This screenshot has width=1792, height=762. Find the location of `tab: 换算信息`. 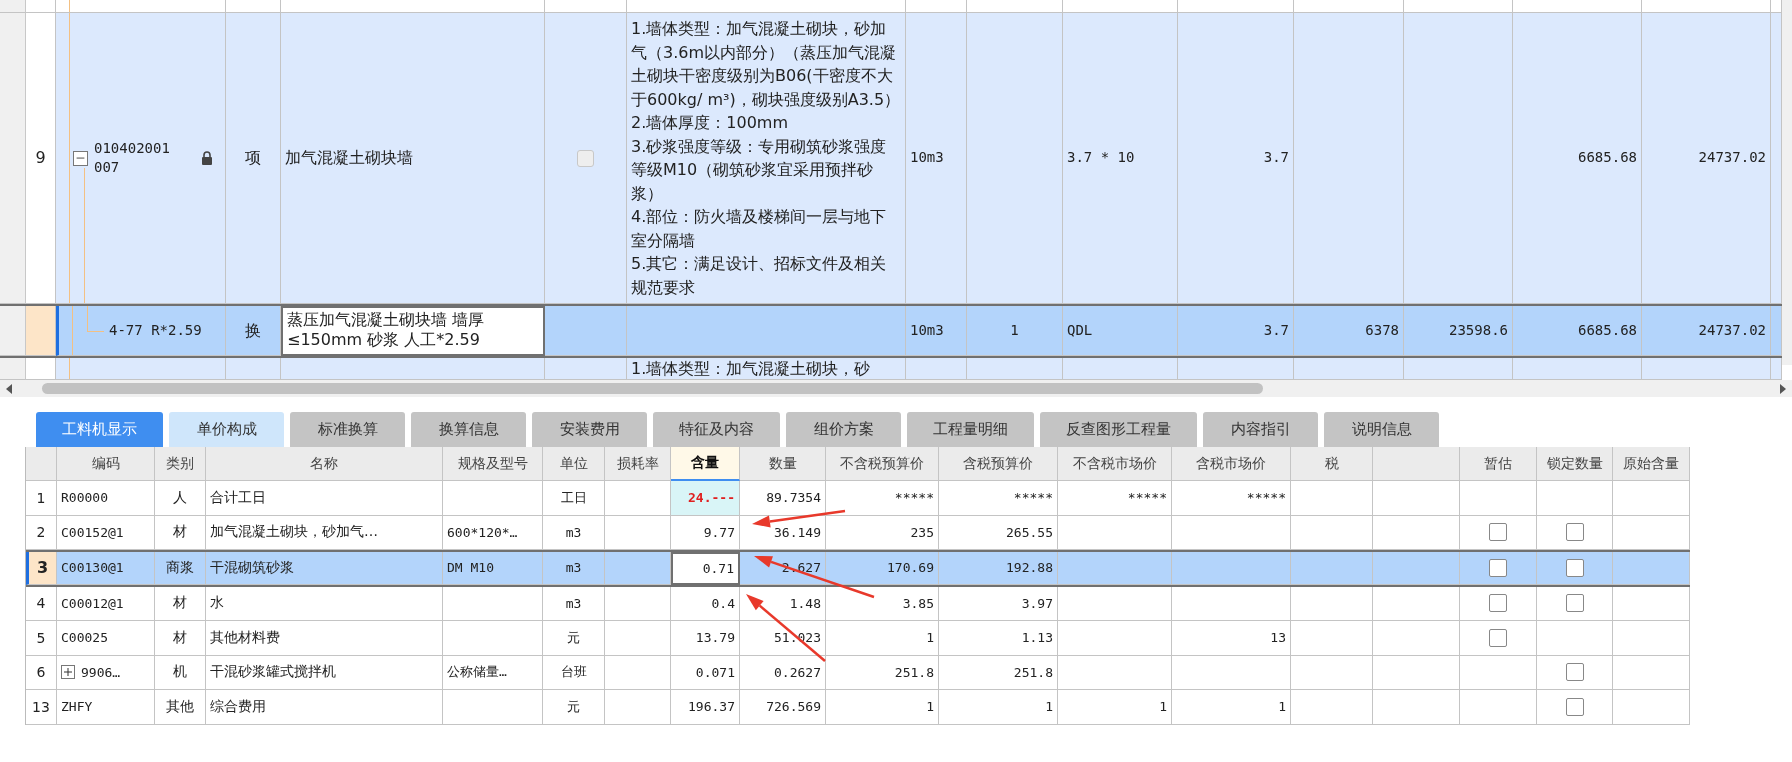

tab: 换算信息 is located at coordinates (468, 429).